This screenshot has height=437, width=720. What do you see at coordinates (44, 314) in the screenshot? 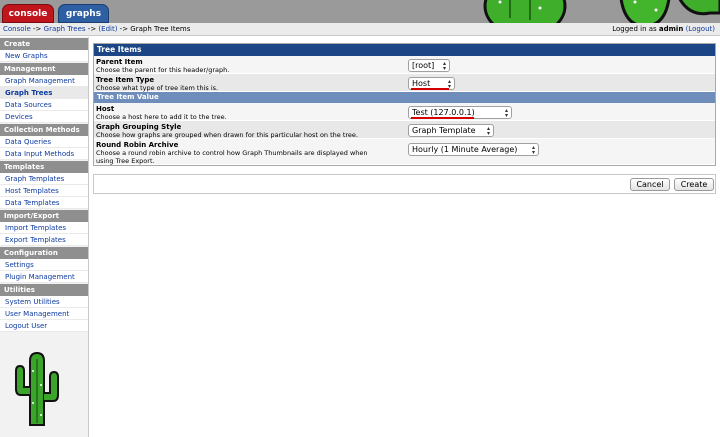
I see `sidebar-item-user-management: User Management` at bounding box center [44, 314].